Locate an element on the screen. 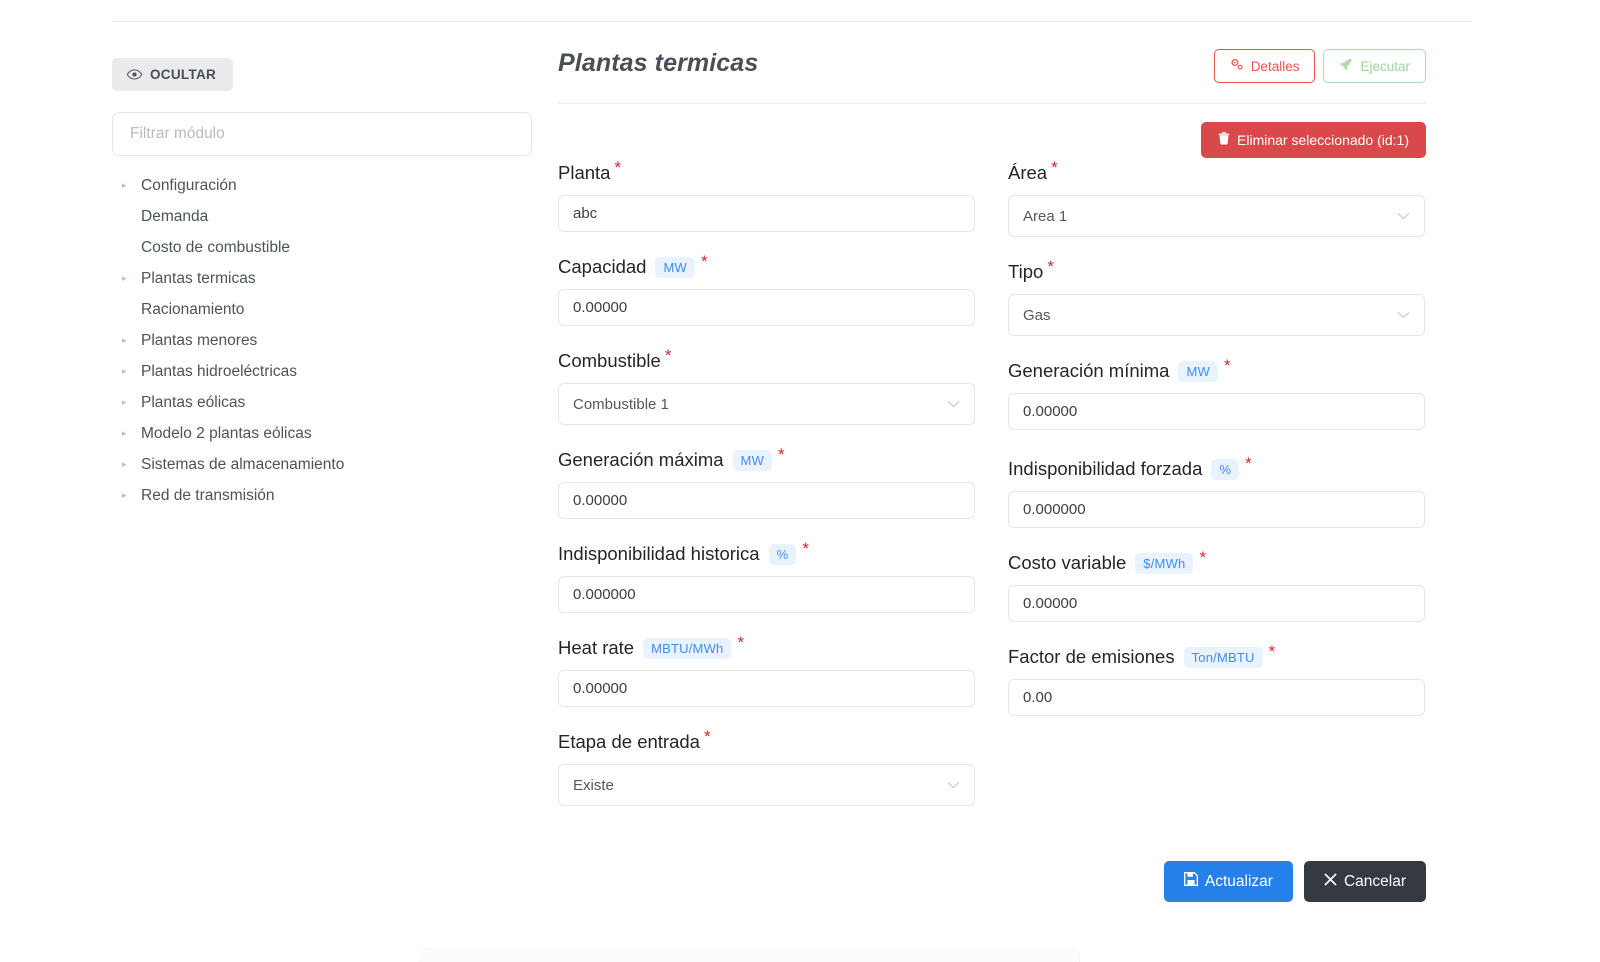 This screenshot has width=1600, height=962. field-label: Costo variable $/MWh * is located at coordinates (1216, 562).